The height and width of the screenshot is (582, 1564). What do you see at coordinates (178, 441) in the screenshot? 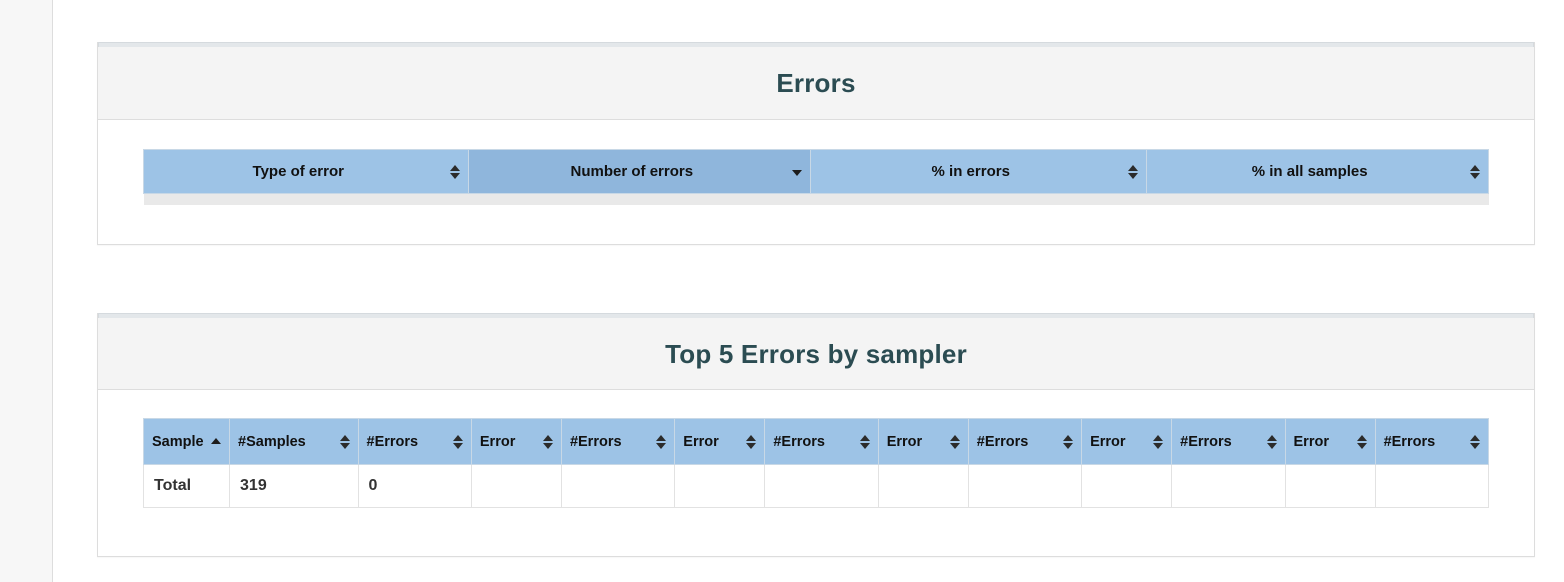
I see `column-header-label: Sample` at bounding box center [178, 441].